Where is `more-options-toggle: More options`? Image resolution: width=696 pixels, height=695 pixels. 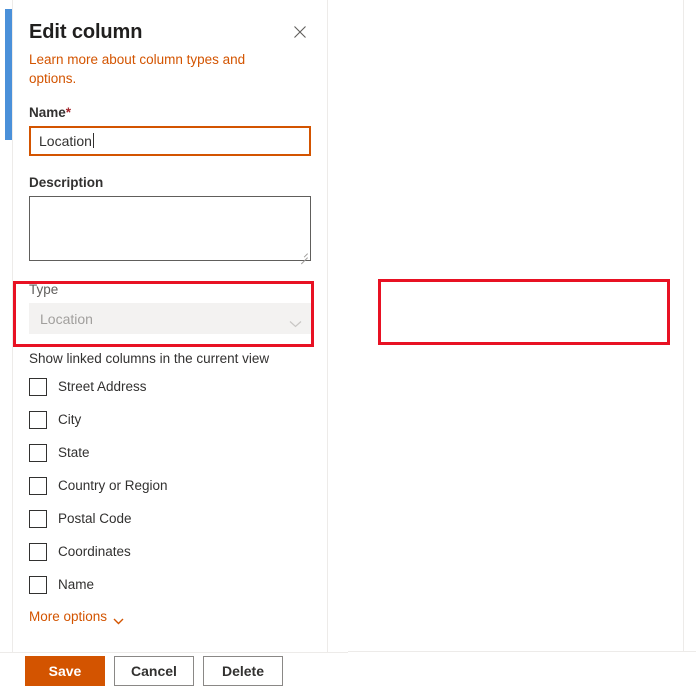 more-options-toggle: More options is located at coordinates (170, 617).